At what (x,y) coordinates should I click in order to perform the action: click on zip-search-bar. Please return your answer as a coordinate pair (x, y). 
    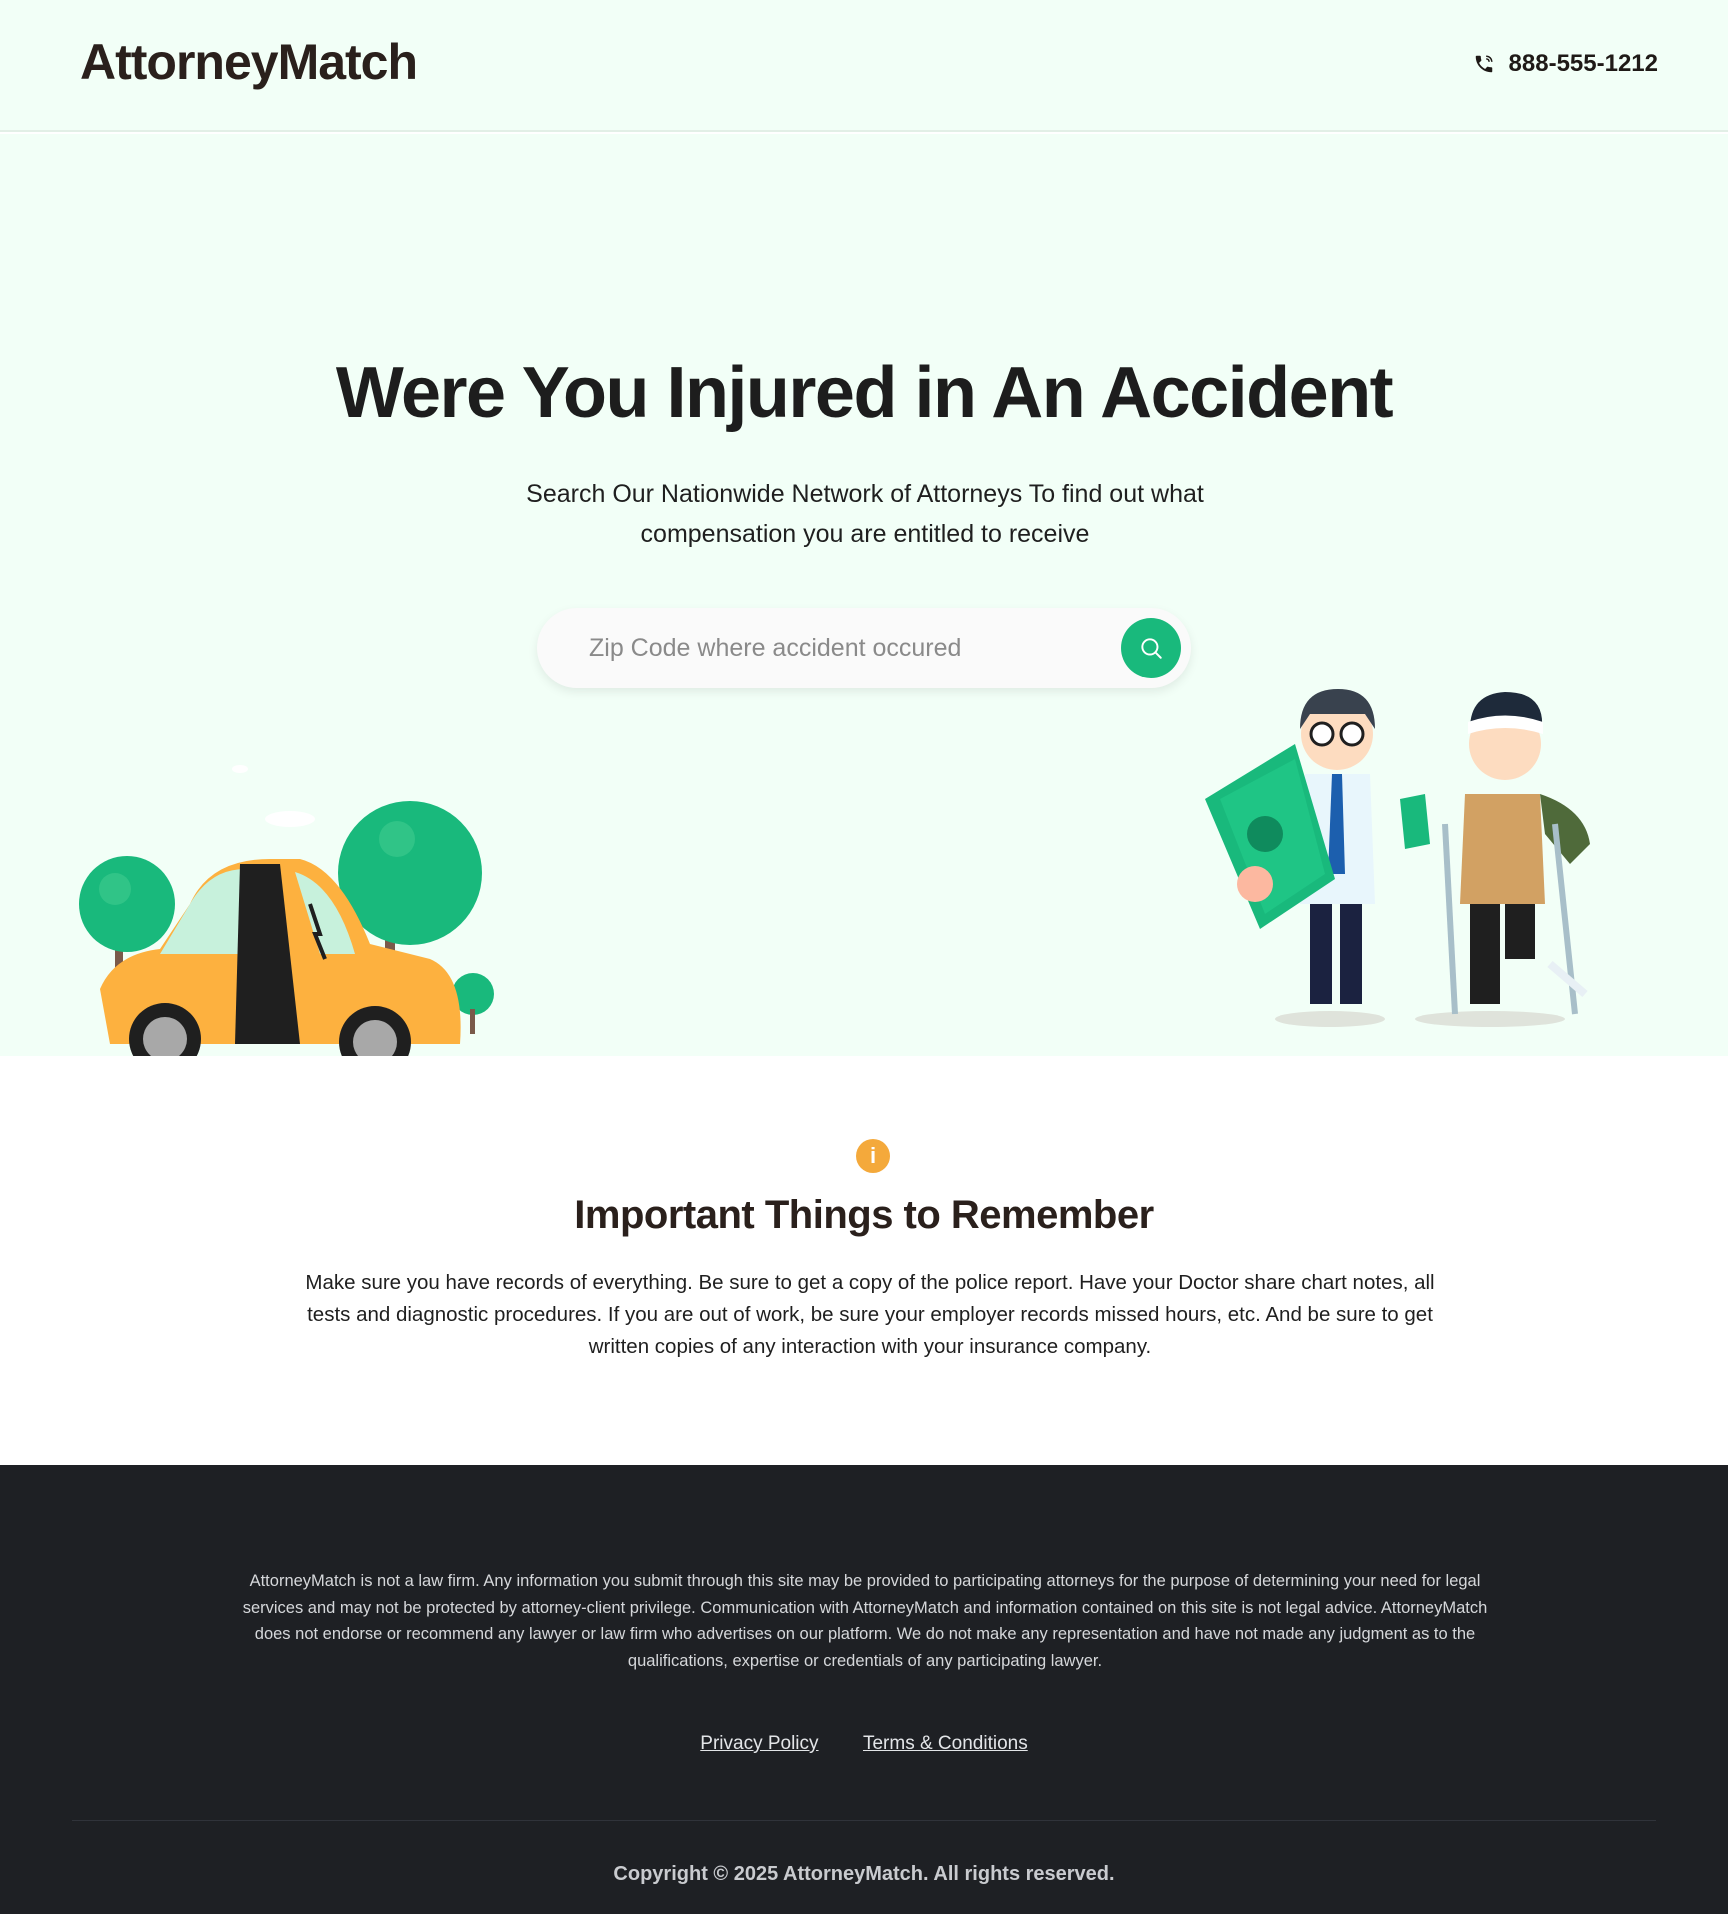
    Looking at the image, I should click on (864, 648).